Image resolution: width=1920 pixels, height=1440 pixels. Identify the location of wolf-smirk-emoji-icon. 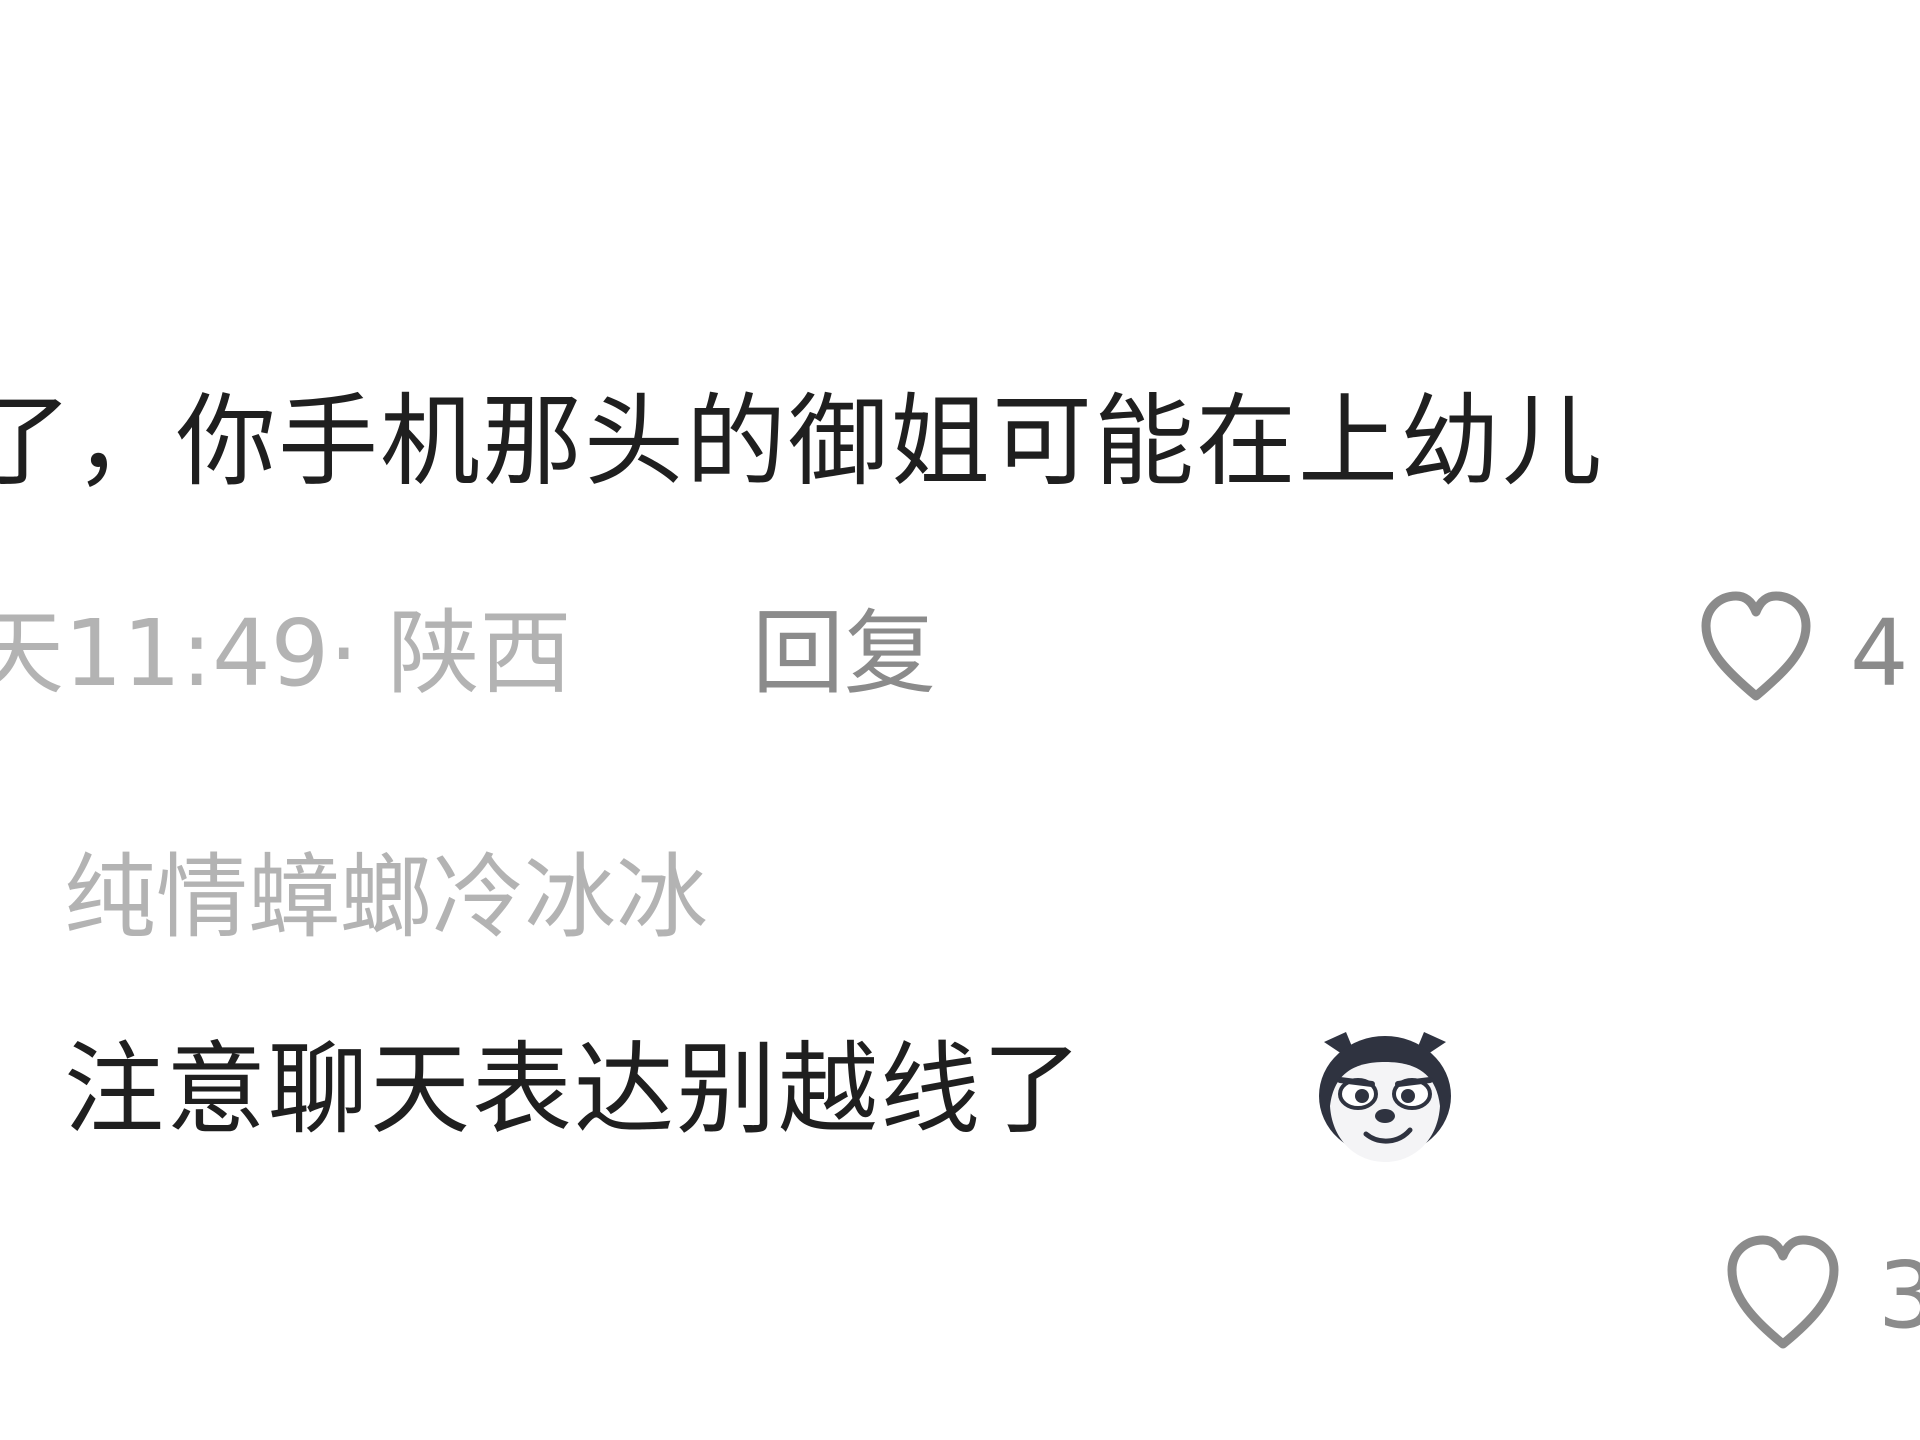
(1385, 1091).